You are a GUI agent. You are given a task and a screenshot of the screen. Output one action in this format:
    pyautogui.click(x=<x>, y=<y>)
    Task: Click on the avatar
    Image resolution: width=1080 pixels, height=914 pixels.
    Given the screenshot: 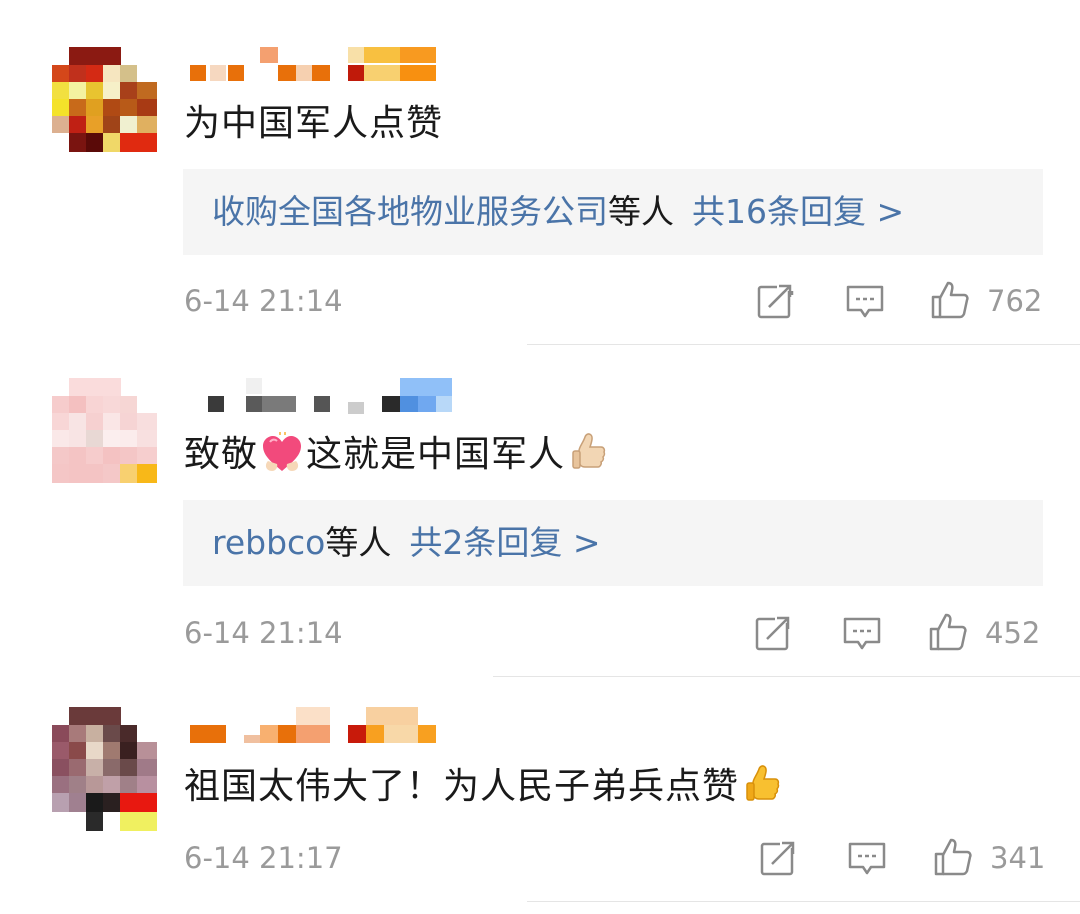 What is the action you would take?
    pyautogui.click(x=104, y=769)
    